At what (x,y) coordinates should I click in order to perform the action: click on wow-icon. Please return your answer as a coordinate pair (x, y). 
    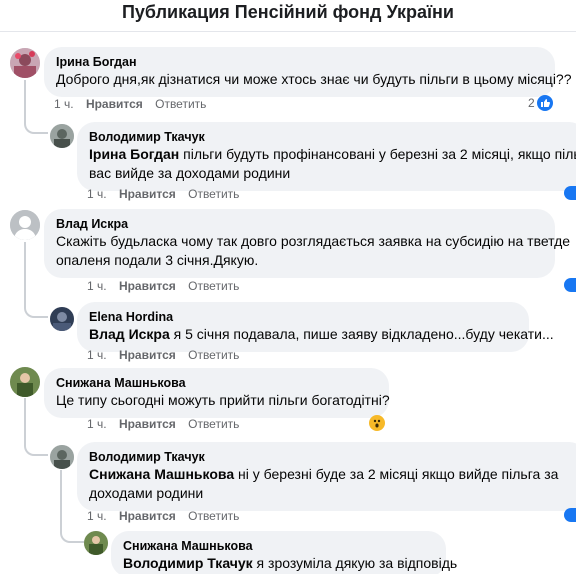
    Looking at the image, I should click on (377, 423).